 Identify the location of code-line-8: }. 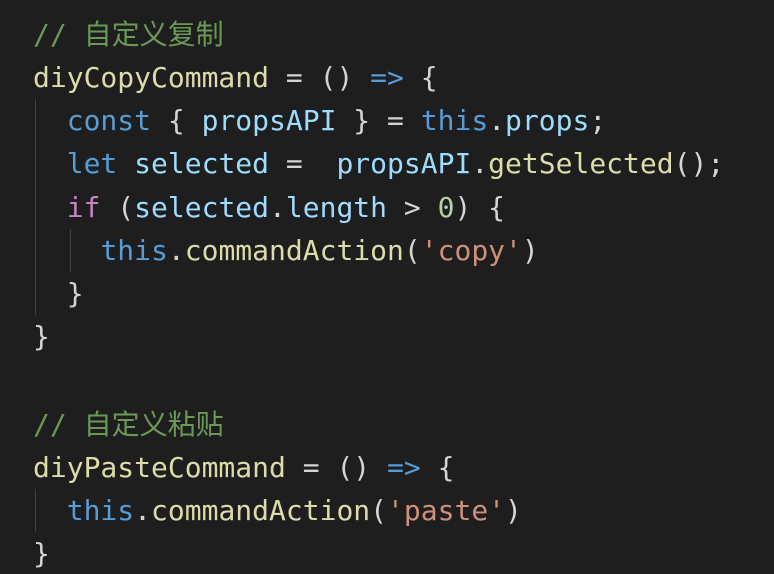
(41, 336).